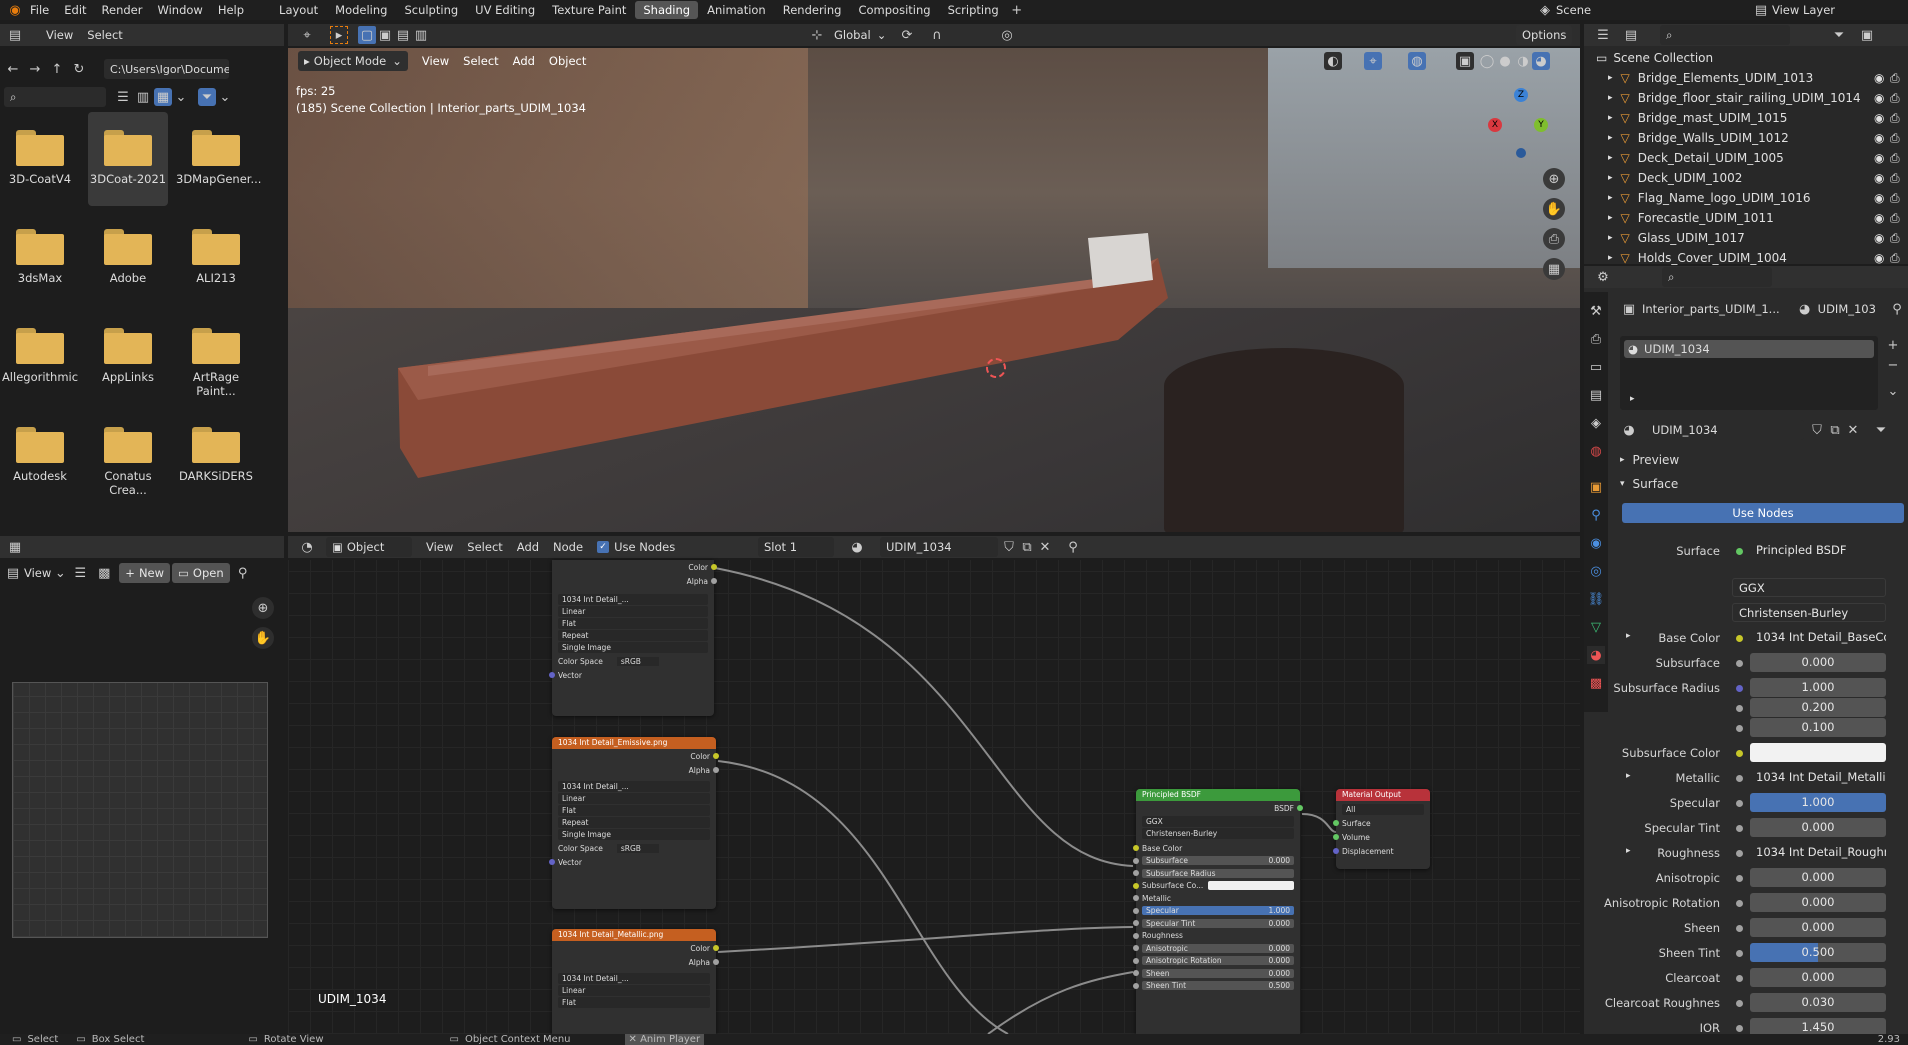 This screenshot has width=1908, height=1045. What do you see at coordinates (637, 661) in the screenshot?
I see `color-space-dropdown: sRGB` at bounding box center [637, 661].